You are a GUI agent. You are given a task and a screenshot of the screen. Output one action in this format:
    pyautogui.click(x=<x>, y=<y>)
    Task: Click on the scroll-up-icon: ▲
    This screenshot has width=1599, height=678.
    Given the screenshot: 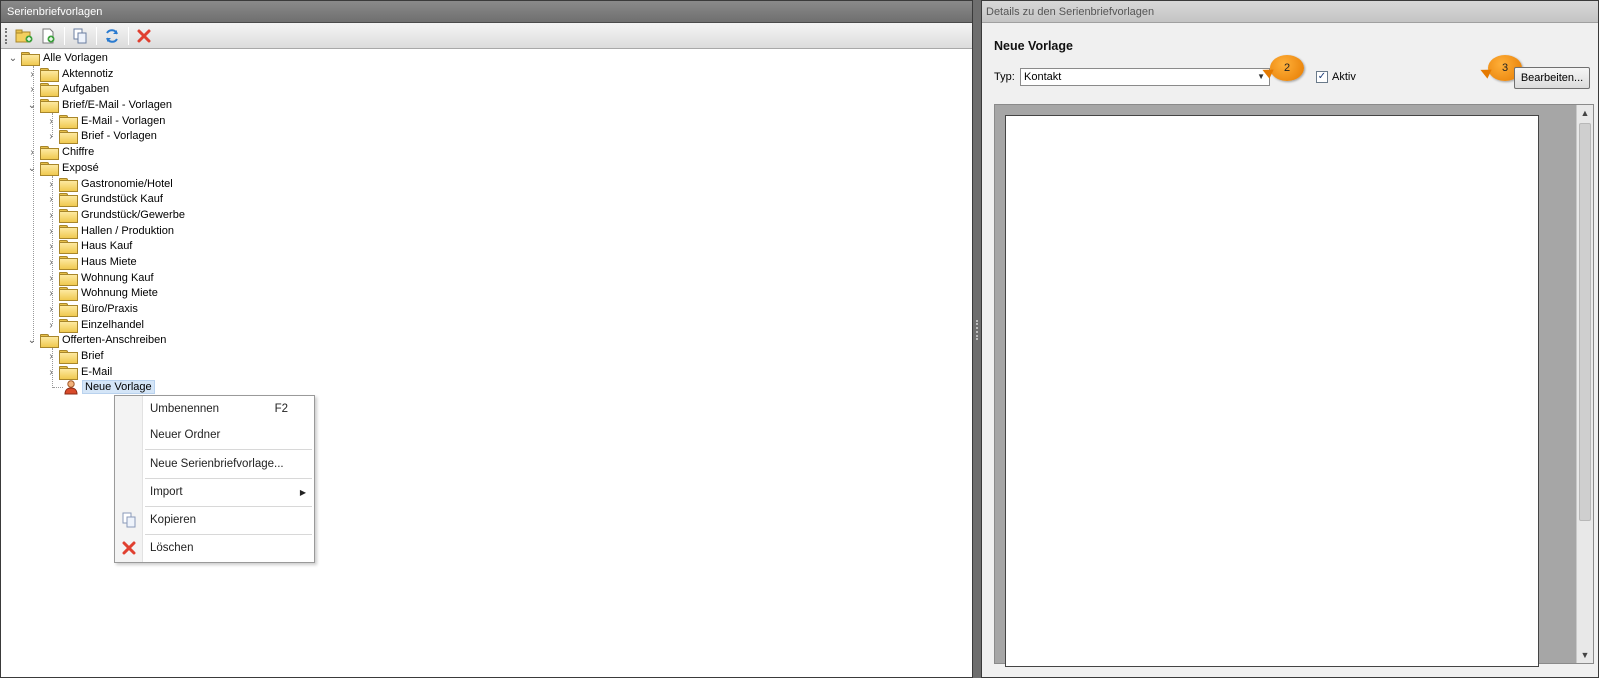 What is the action you would take?
    pyautogui.click(x=1585, y=113)
    